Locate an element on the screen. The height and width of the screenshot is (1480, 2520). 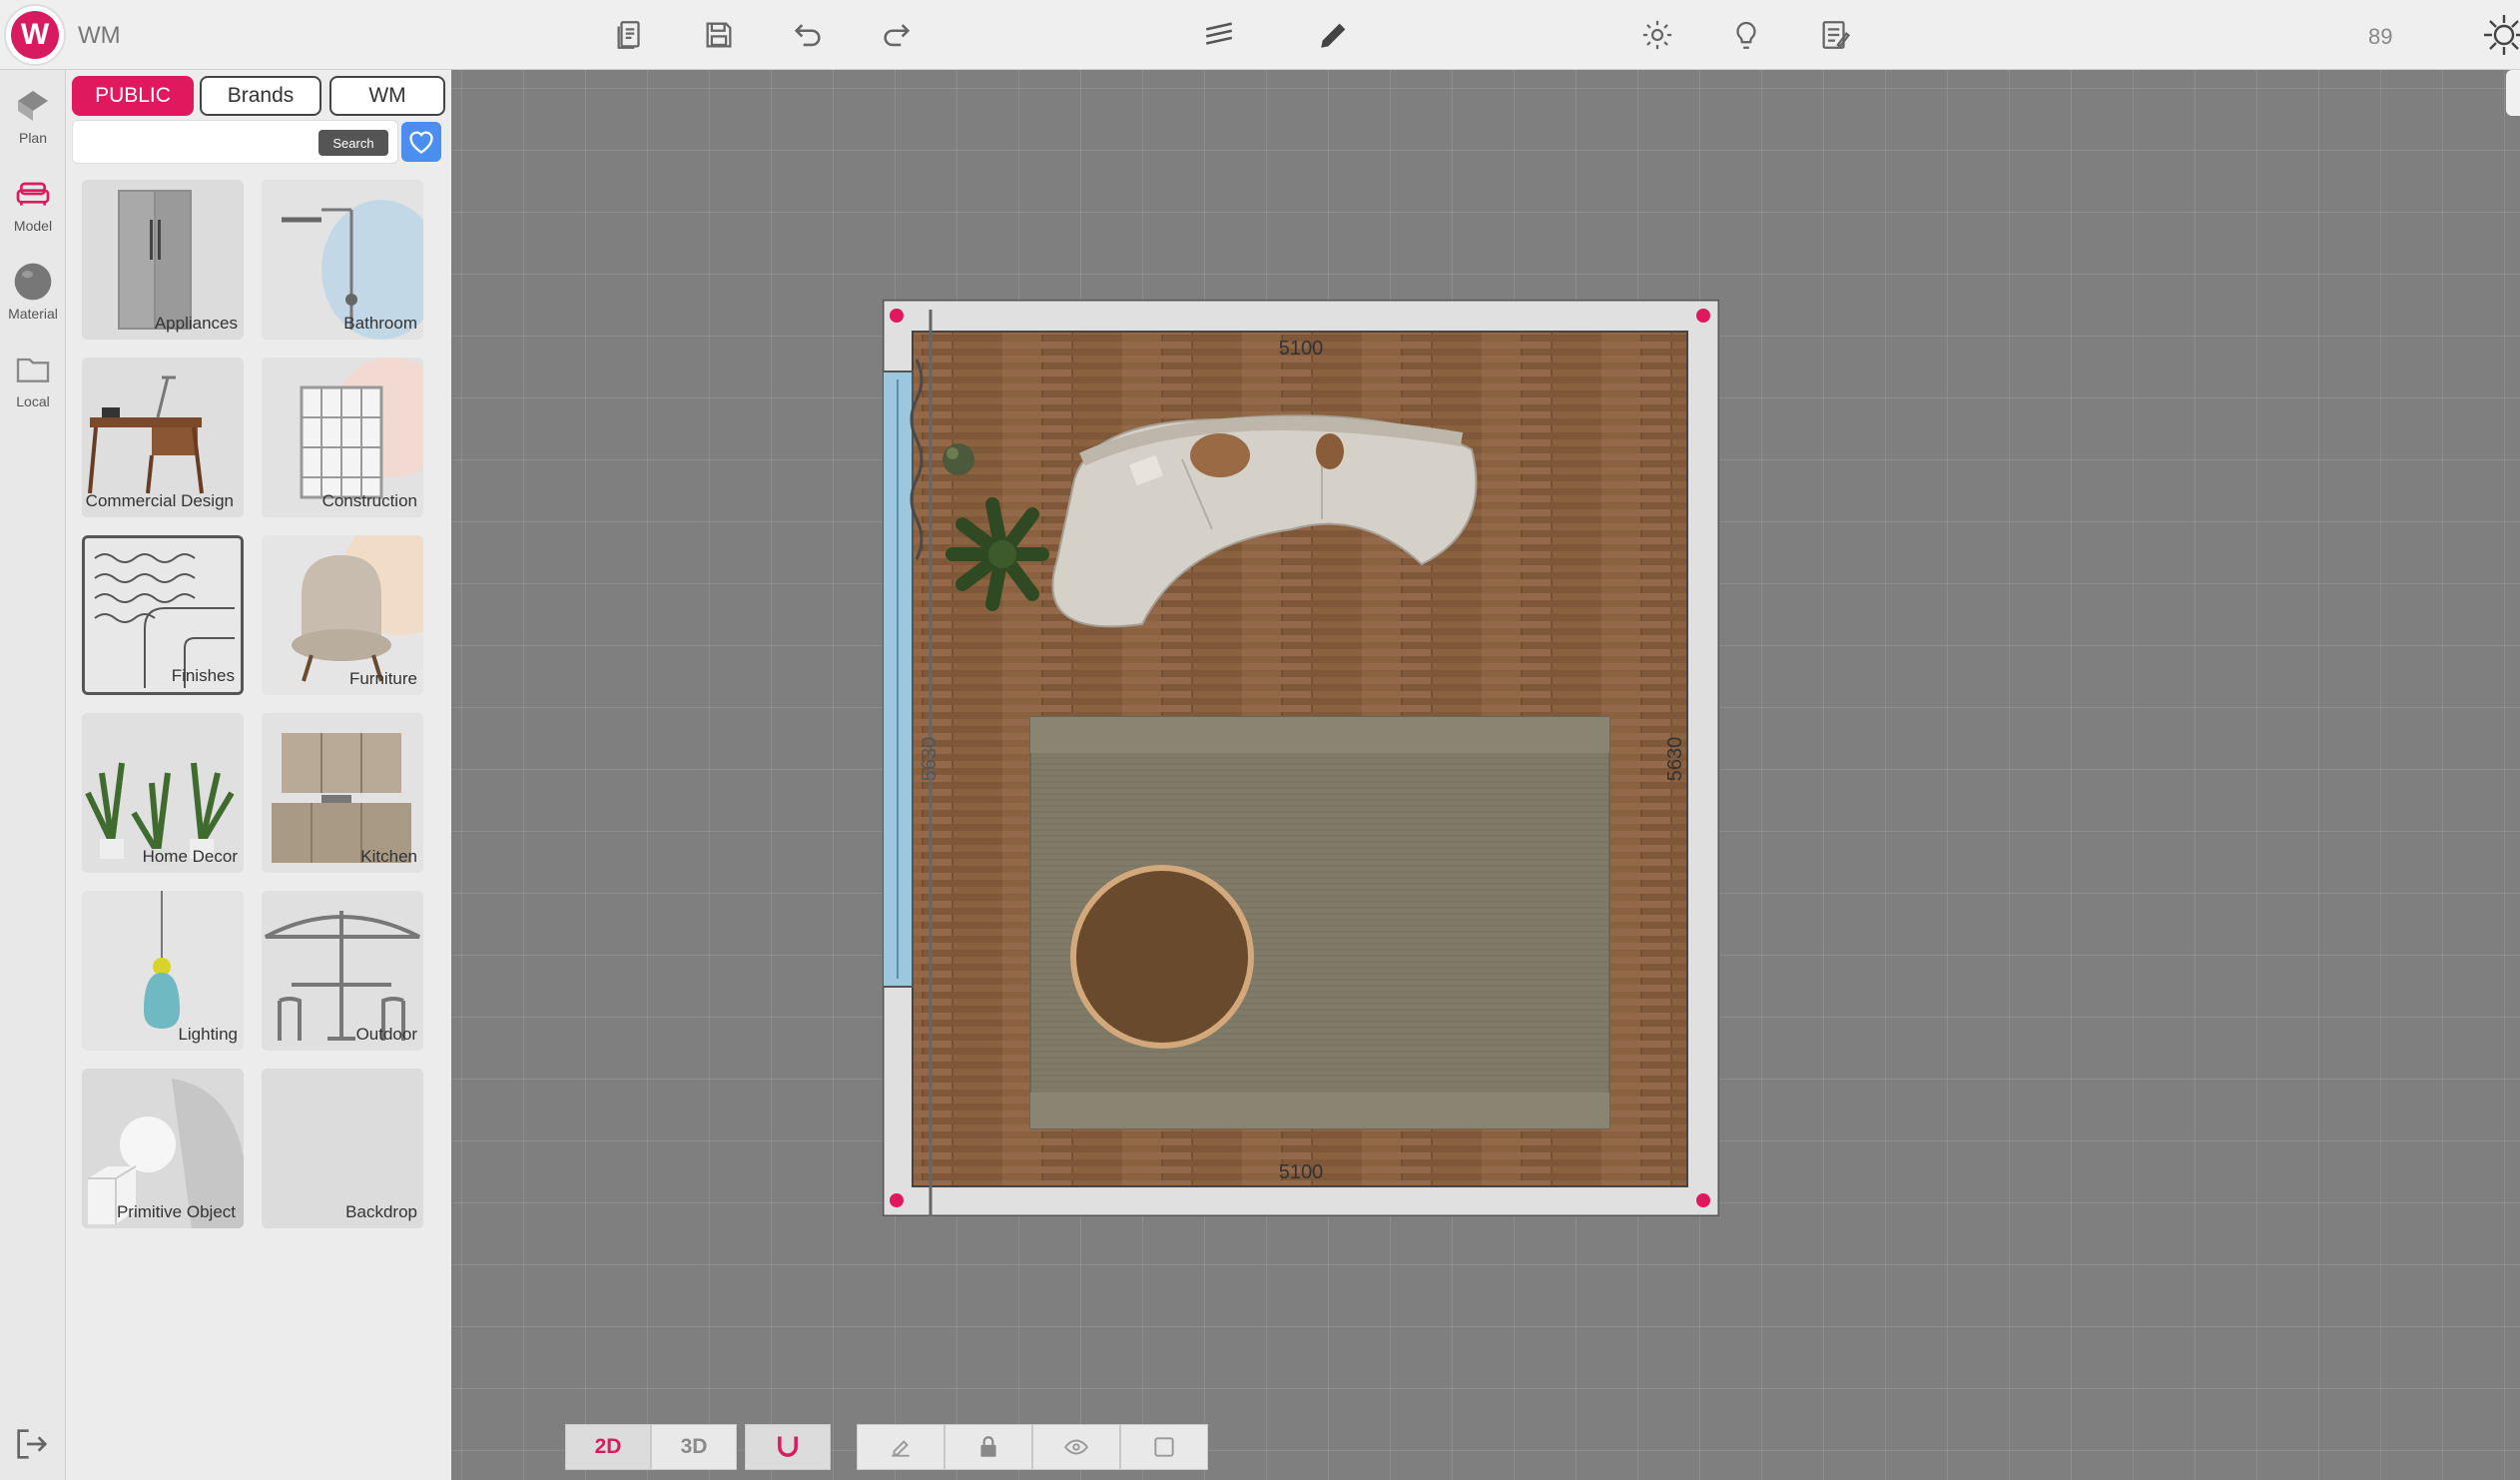
settings-icon is located at coordinates (1657, 35).